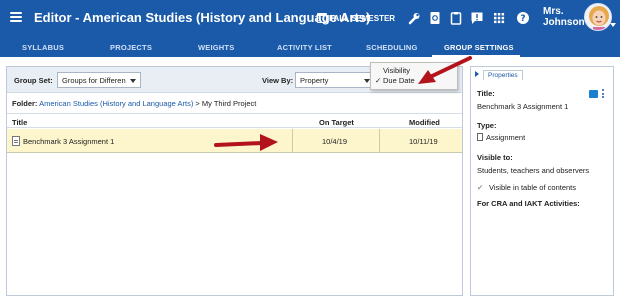  What do you see at coordinates (486, 93) in the screenshot?
I see `title-label: Title:` at bounding box center [486, 93].